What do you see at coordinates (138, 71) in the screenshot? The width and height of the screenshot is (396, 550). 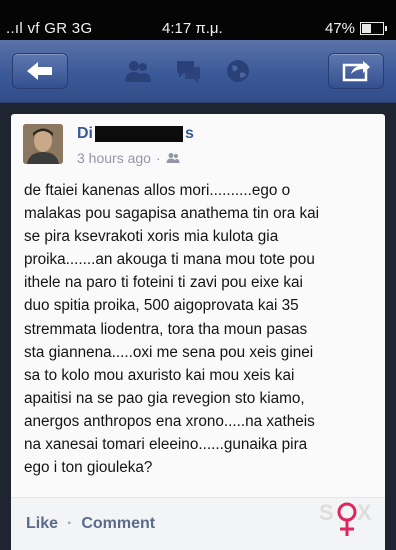 I see `friend-requests-icon` at bounding box center [138, 71].